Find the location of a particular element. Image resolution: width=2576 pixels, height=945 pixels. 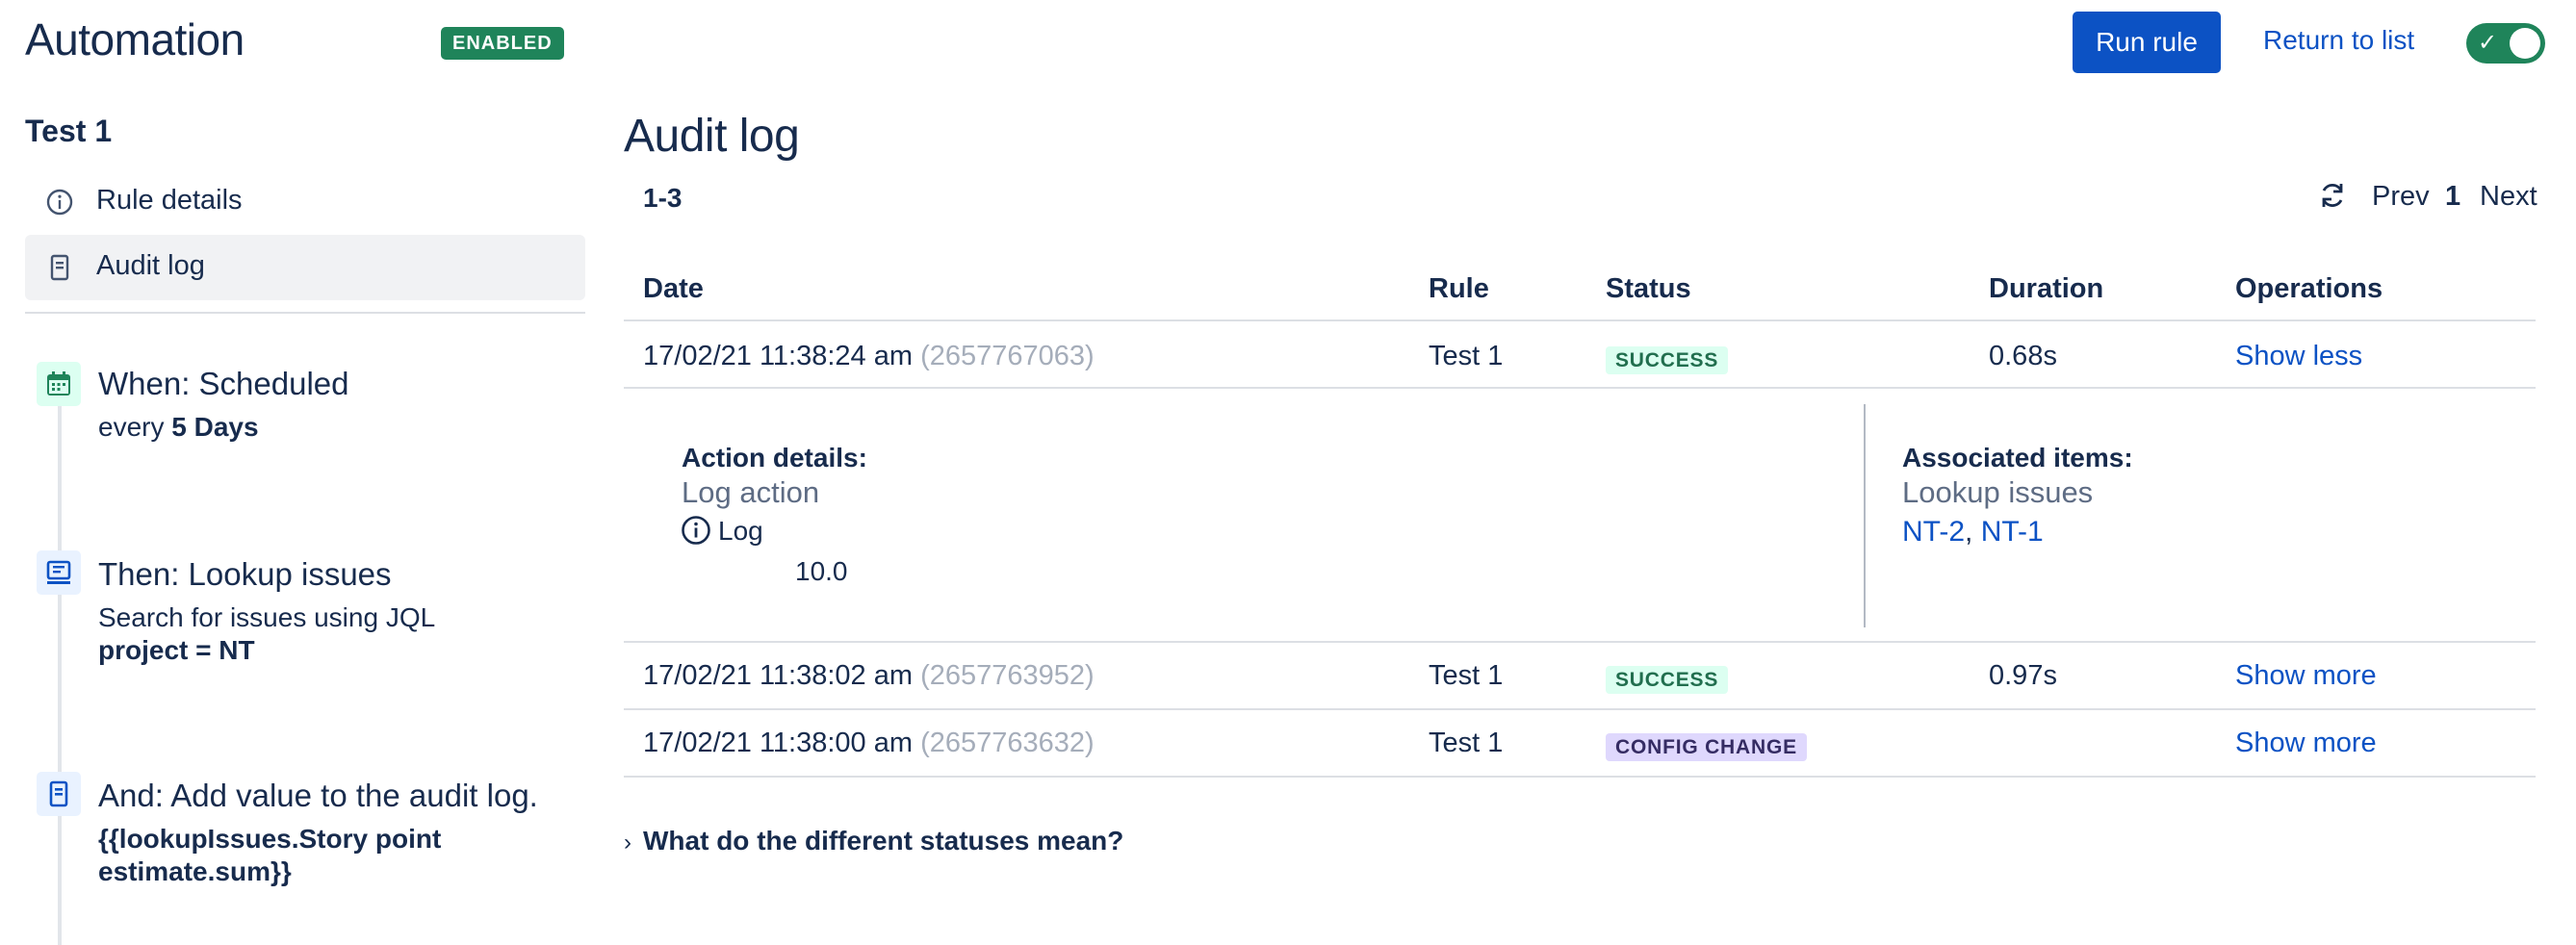

execution-date: 17/02/21 11:38:00 am is located at coordinates (779, 743).